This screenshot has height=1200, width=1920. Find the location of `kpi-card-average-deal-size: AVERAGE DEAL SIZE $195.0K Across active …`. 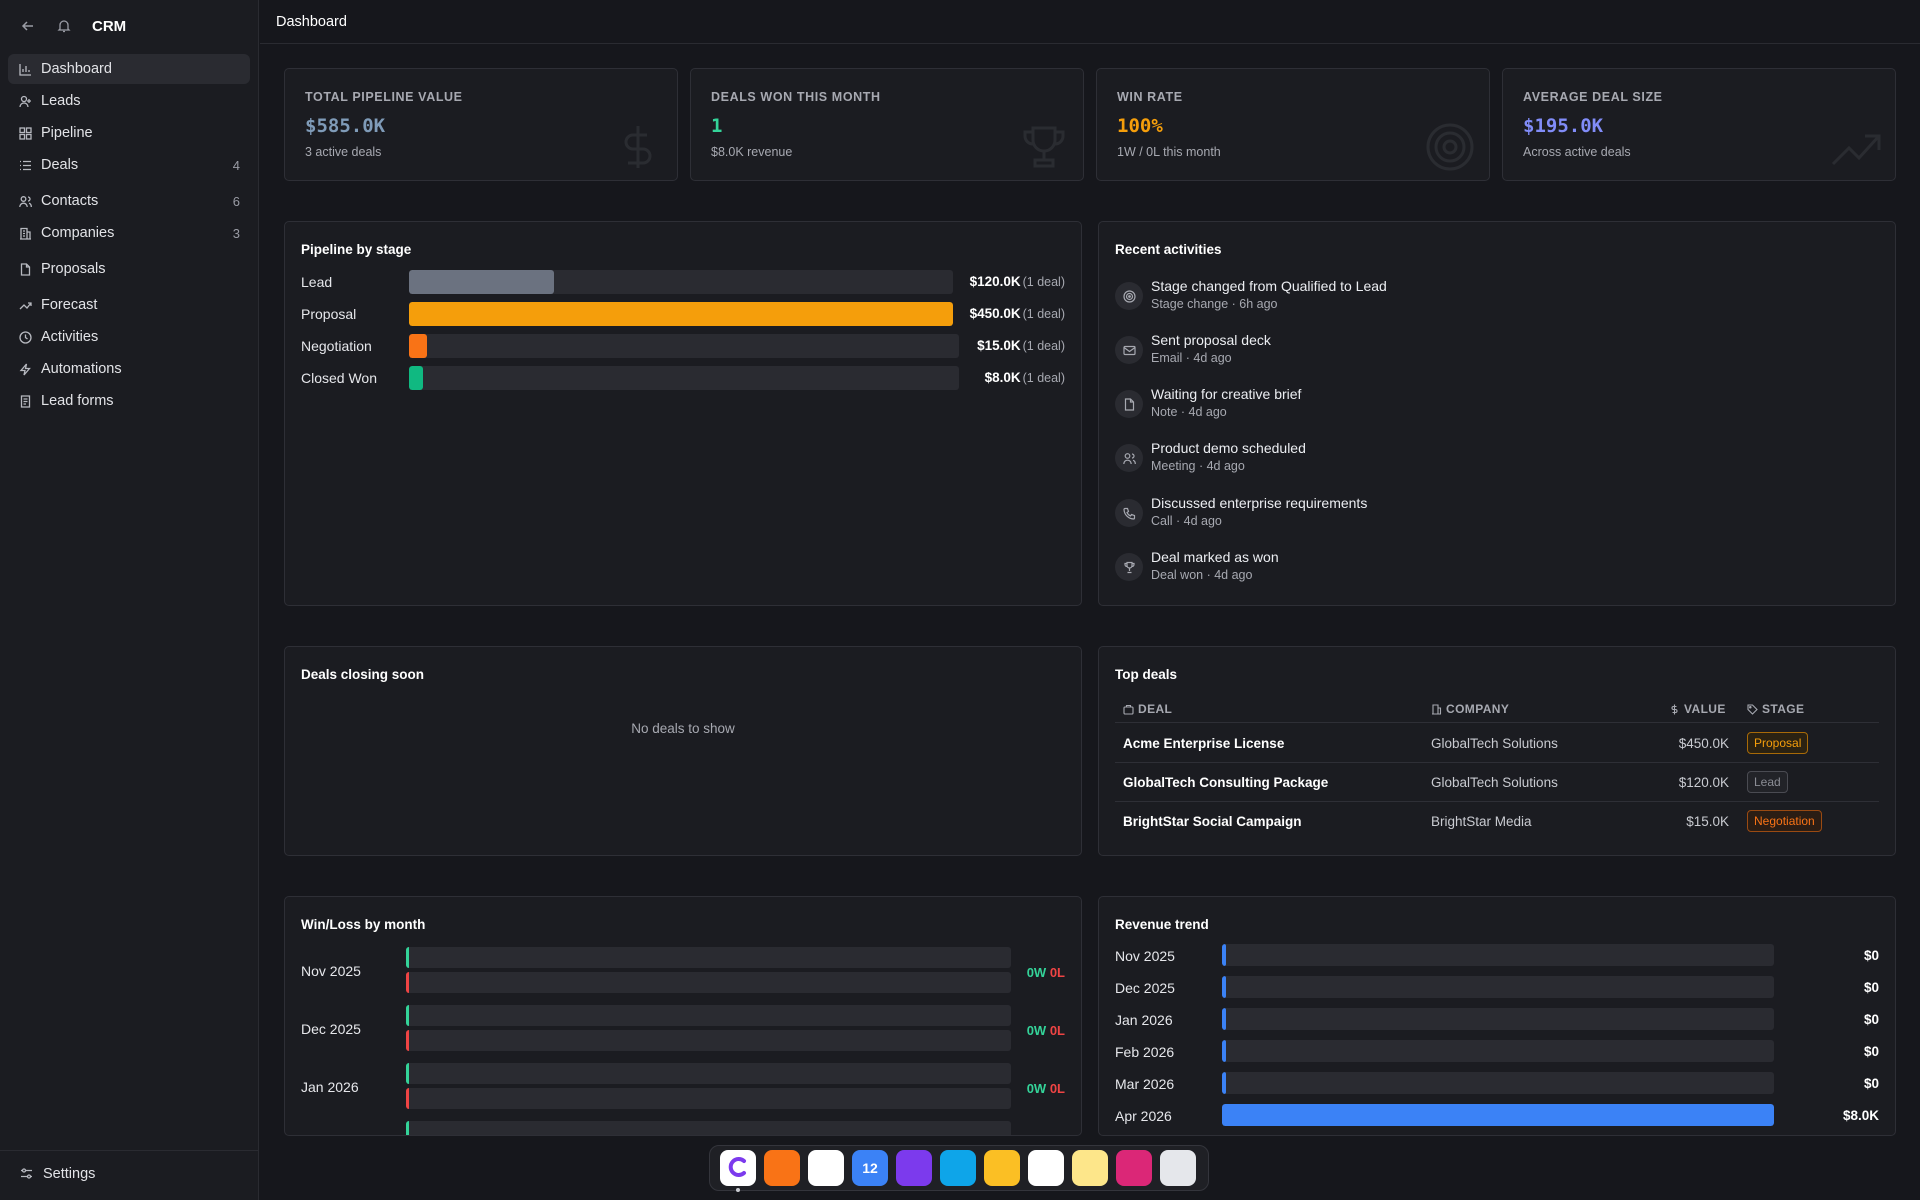

kpi-card-average-deal-size: AVERAGE DEAL SIZE $195.0K Across active … is located at coordinates (1699, 124).